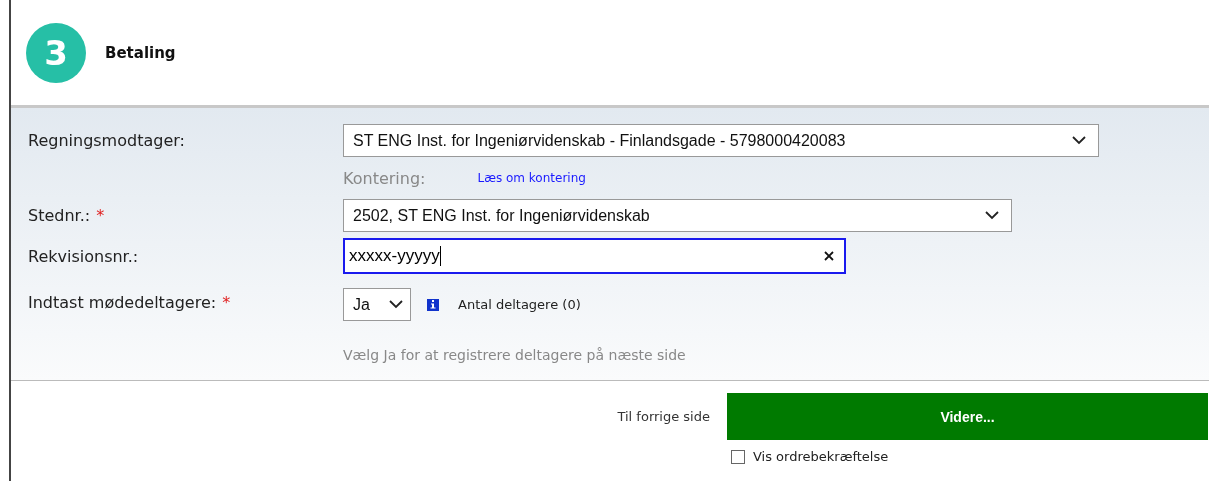 The width and height of the screenshot is (1209, 481). I want to click on info-icon, so click(433, 304).